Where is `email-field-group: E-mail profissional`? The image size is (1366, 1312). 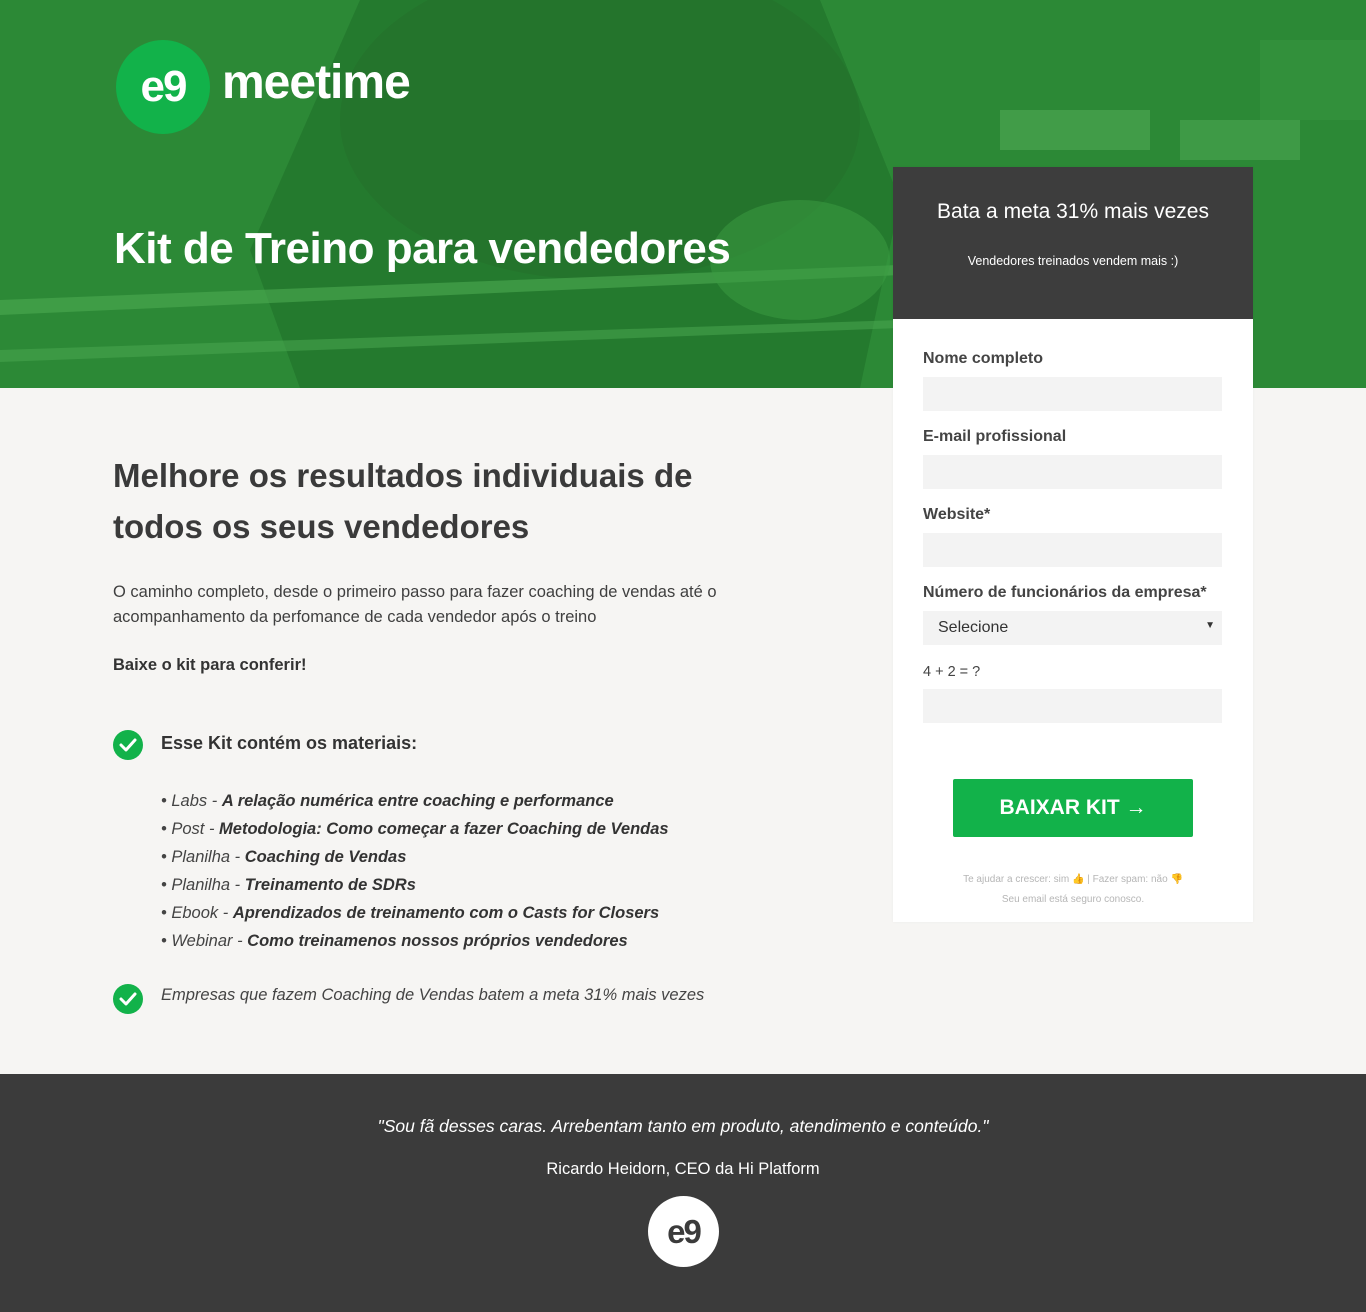
email-field-group: E-mail profissional is located at coordinates (1072, 458).